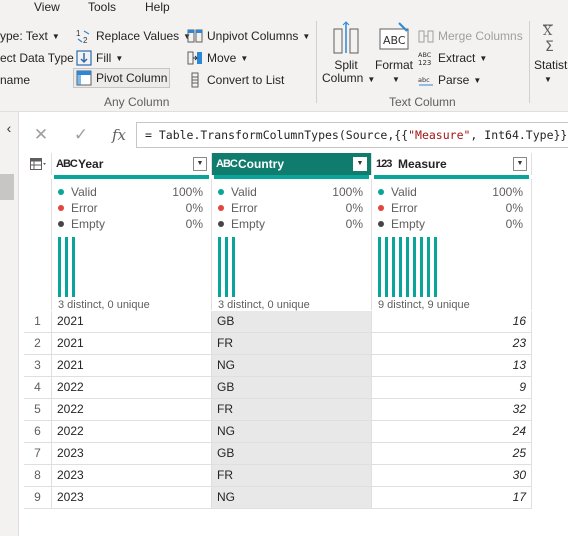 The image size is (568, 536). I want to click on table-row: 7 2023 GB 25, so click(278, 454).